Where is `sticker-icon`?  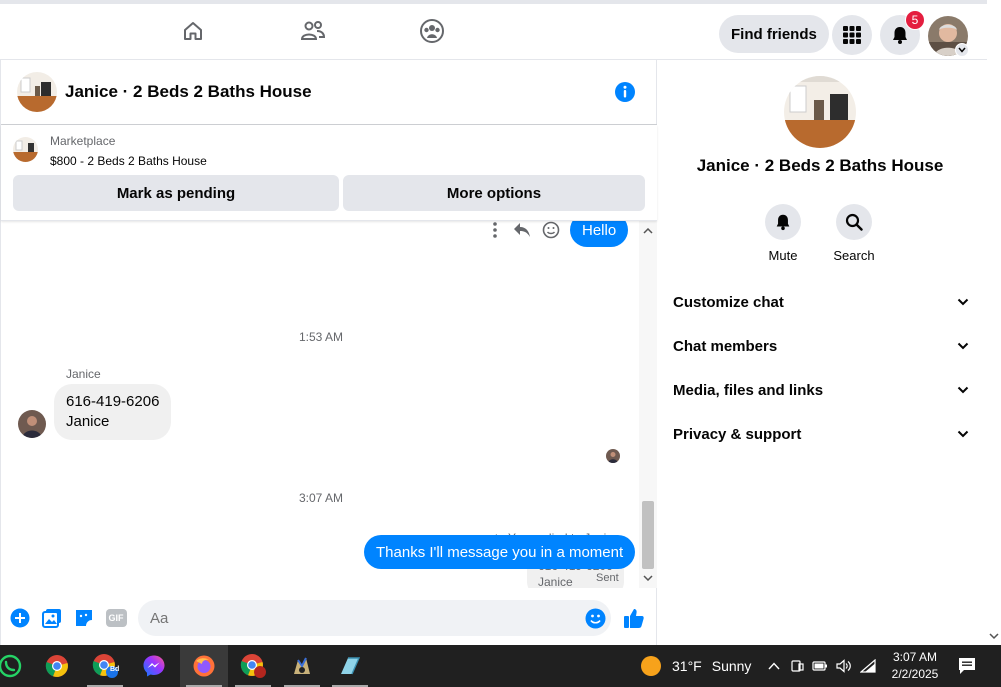
sticker-icon is located at coordinates (84, 618).